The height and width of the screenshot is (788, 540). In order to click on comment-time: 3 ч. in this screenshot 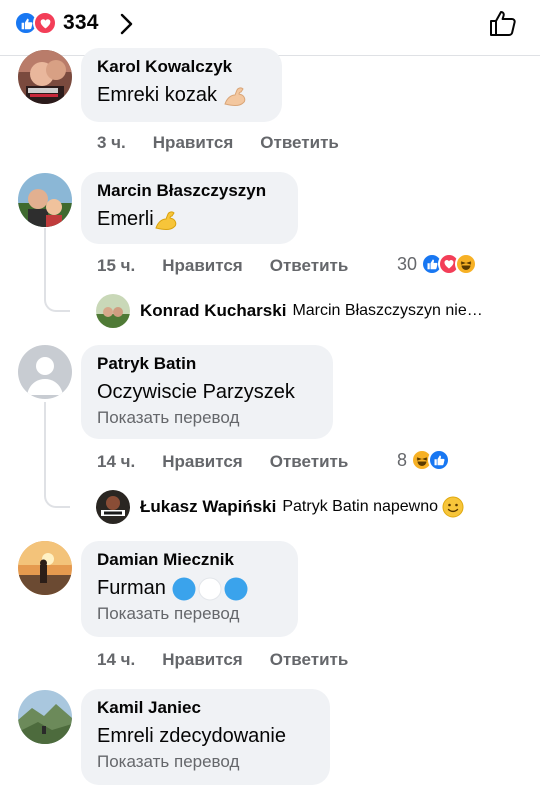, I will do `click(111, 143)`.